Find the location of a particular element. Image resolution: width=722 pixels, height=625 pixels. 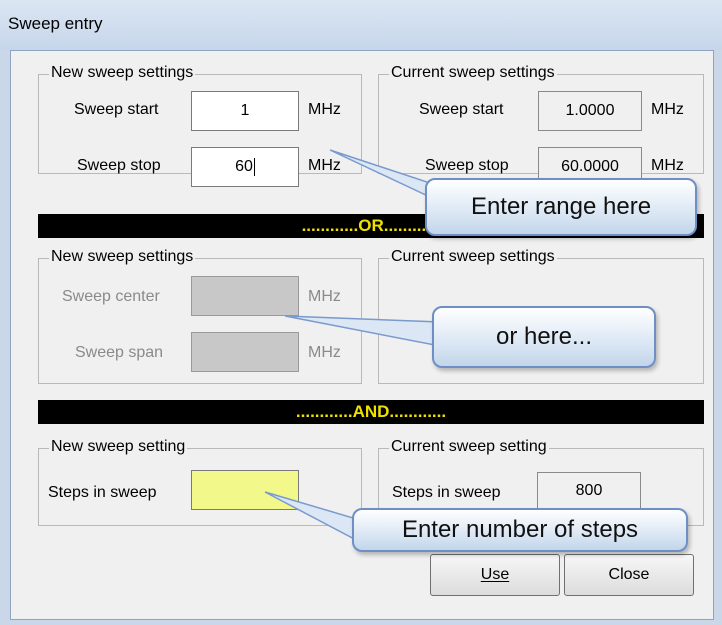

close-button: Close is located at coordinates (629, 575).